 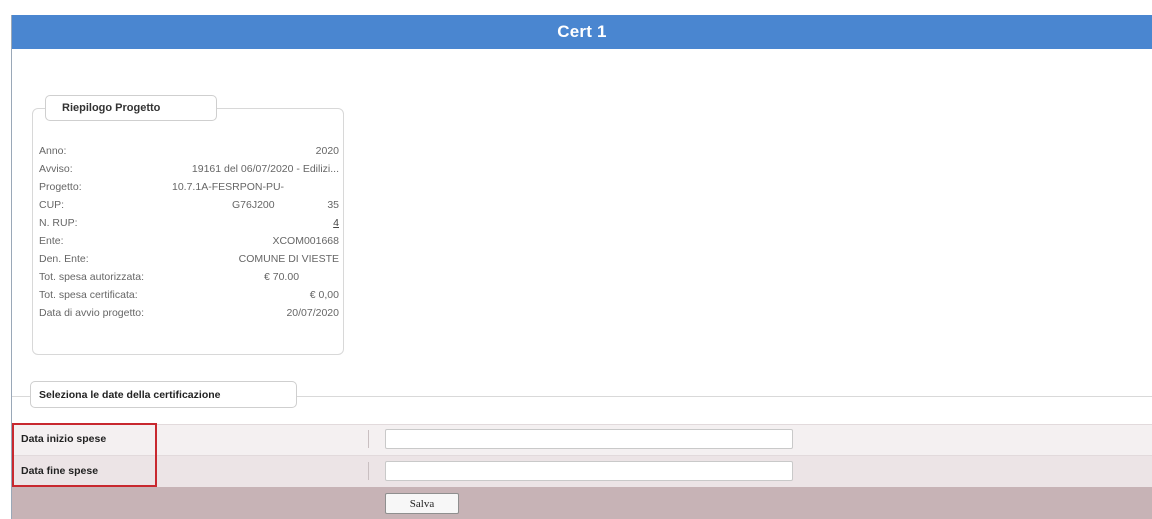 I want to click on summary-label: Tot. spesa certificata:, so click(x=88, y=295).